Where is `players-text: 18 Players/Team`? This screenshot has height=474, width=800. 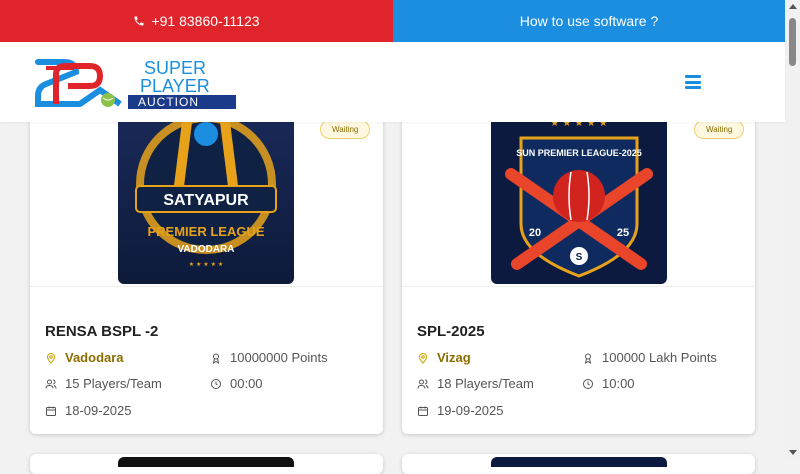
players-text: 18 Players/Team is located at coordinates (485, 383).